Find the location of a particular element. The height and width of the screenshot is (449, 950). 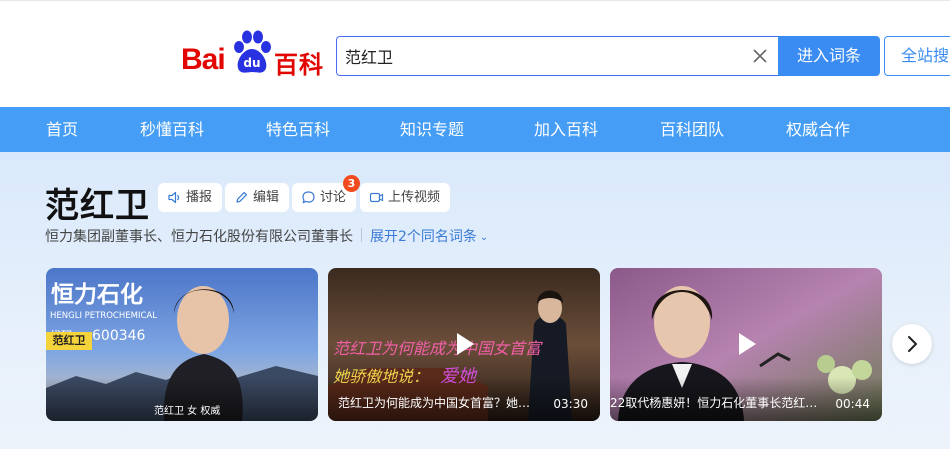

nav-item-miaodong: 秒懂百科 is located at coordinates (172, 129).